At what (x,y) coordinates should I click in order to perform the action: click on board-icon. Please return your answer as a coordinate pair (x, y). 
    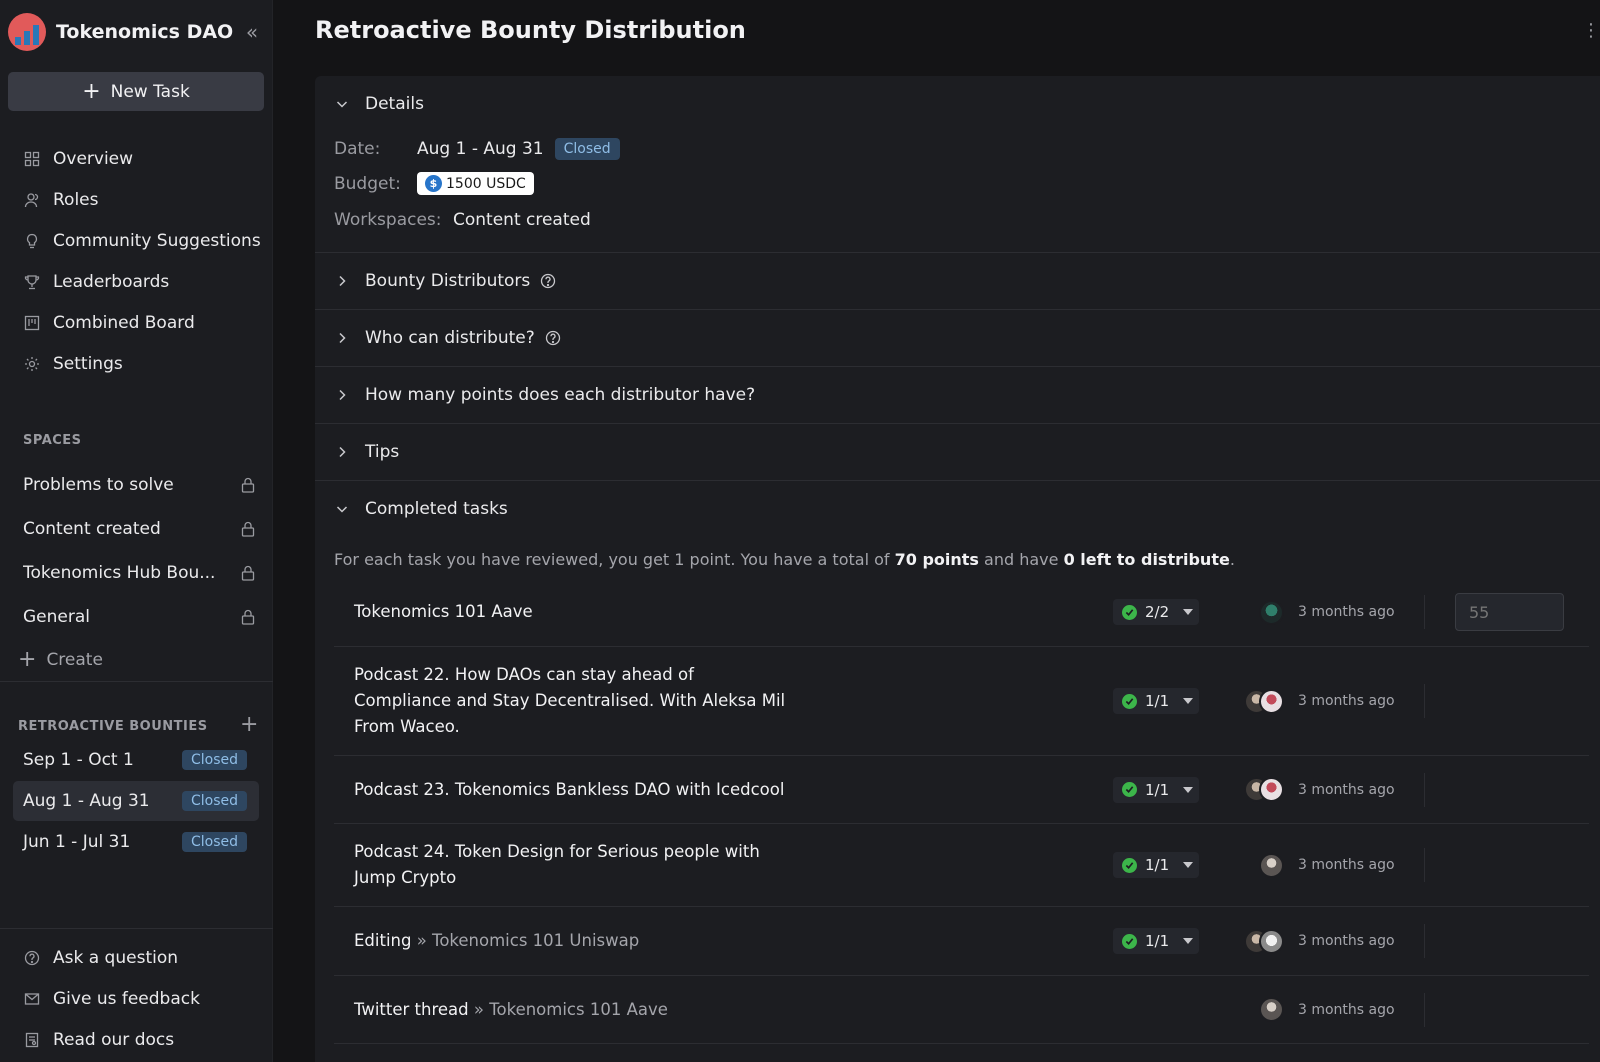
    Looking at the image, I should click on (32, 323).